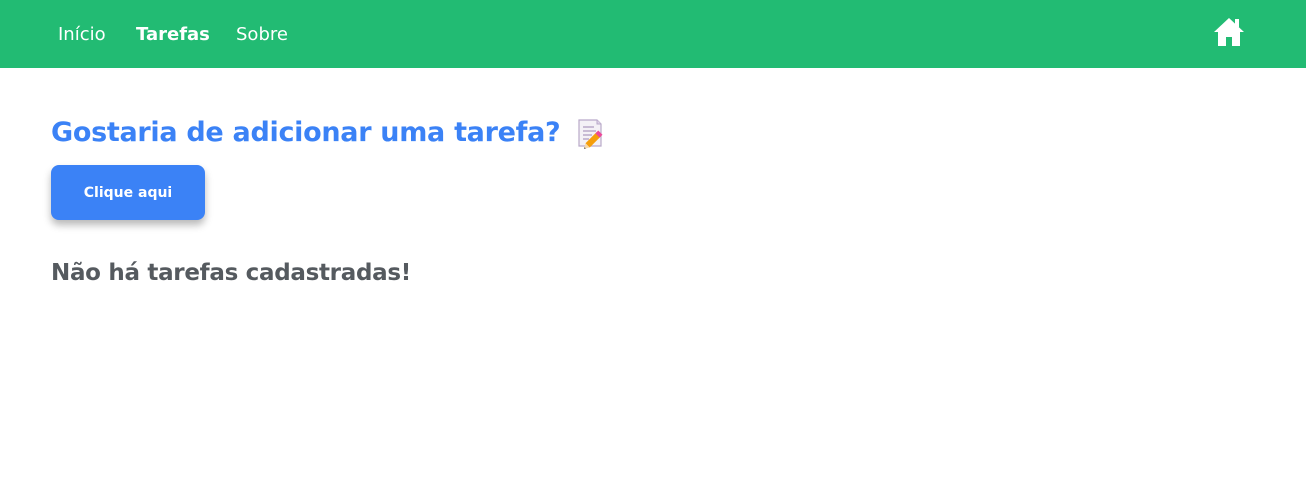 The image size is (1306, 477). Describe the element at coordinates (262, 35) in the screenshot. I see `nav-link-sobre: Sobre` at that location.